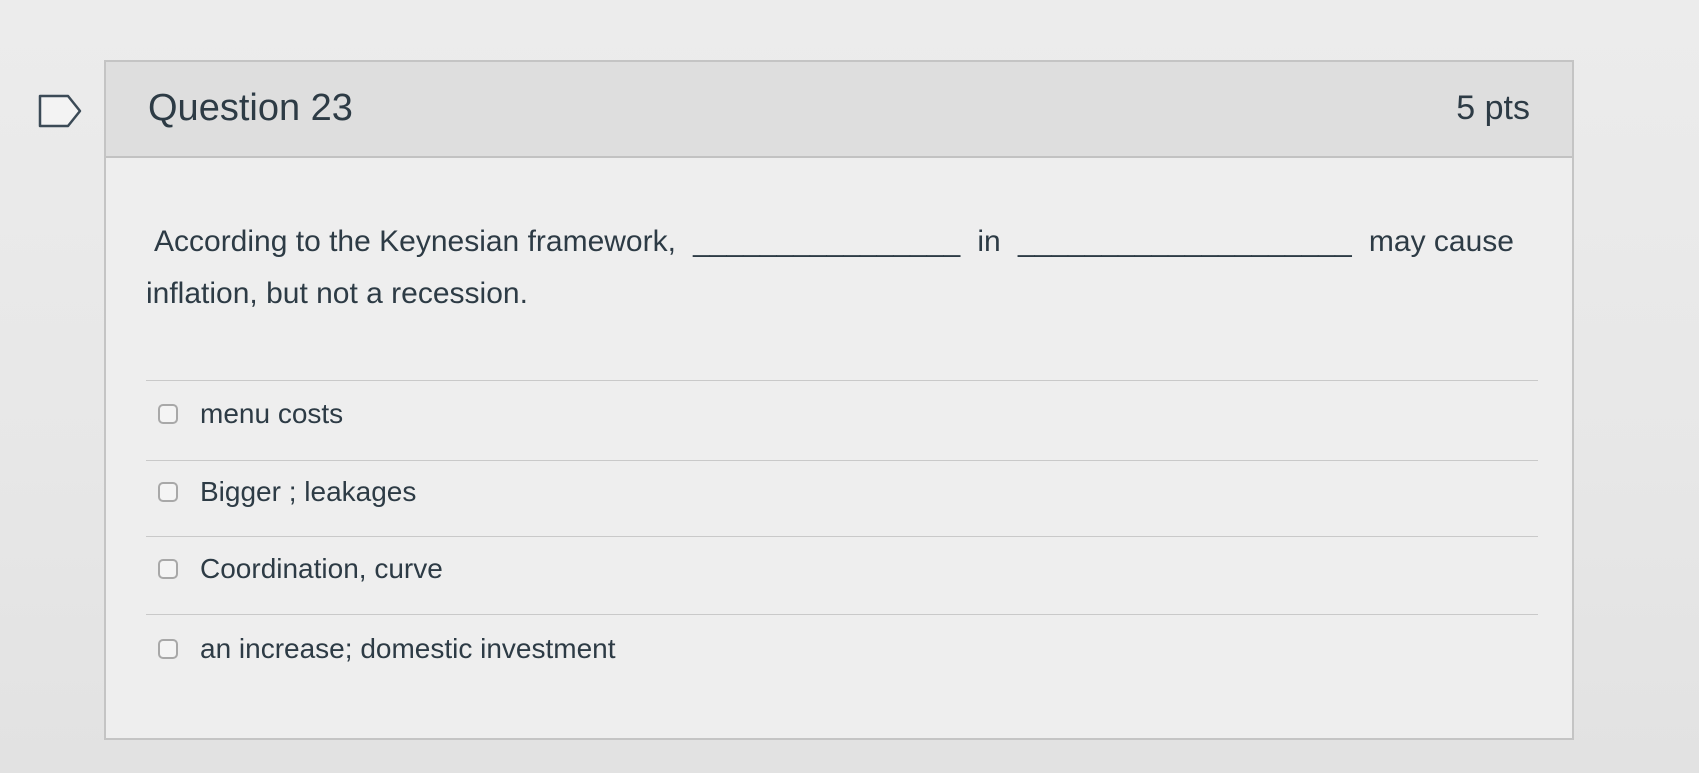 The height and width of the screenshot is (773, 1699). I want to click on question-header: Question 23 5 pts, so click(839, 110).